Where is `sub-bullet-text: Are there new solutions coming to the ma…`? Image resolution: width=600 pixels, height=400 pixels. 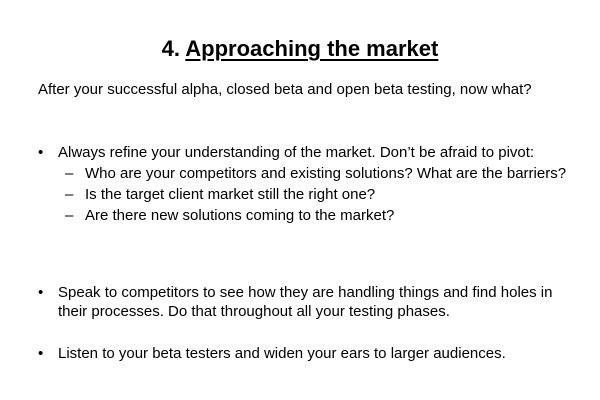 sub-bullet-text: Are there new solutions coming to the ma… is located at coordinates (240, 215).